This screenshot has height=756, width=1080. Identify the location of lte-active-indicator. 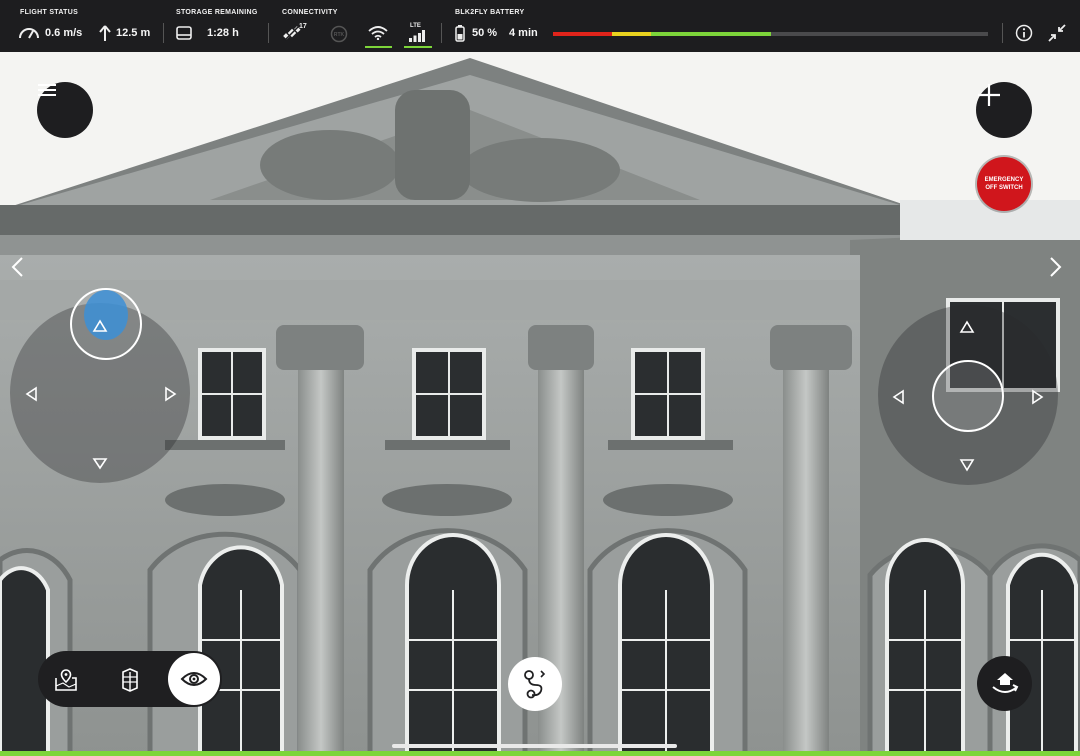
(418, 47).